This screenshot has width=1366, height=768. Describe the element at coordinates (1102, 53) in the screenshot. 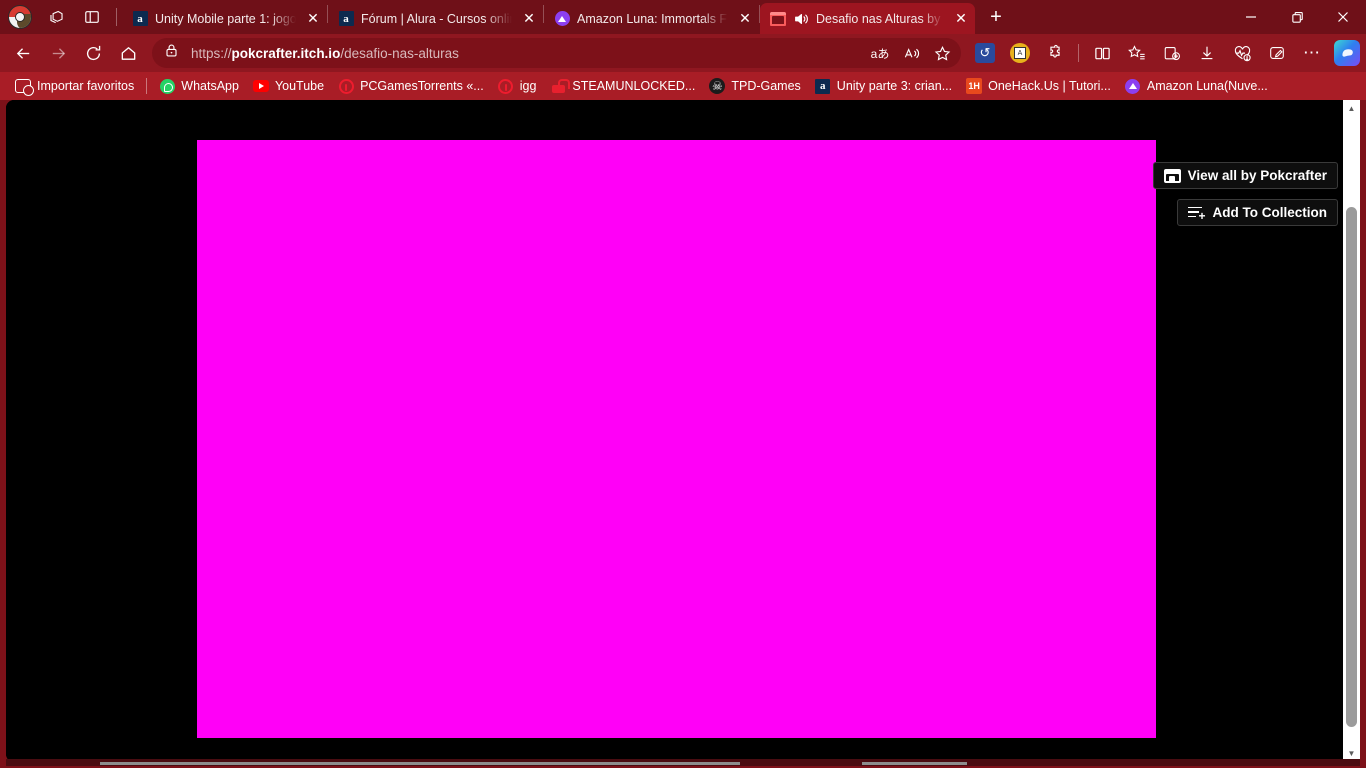

I see `split-screen-toolbar-icon` at that location.